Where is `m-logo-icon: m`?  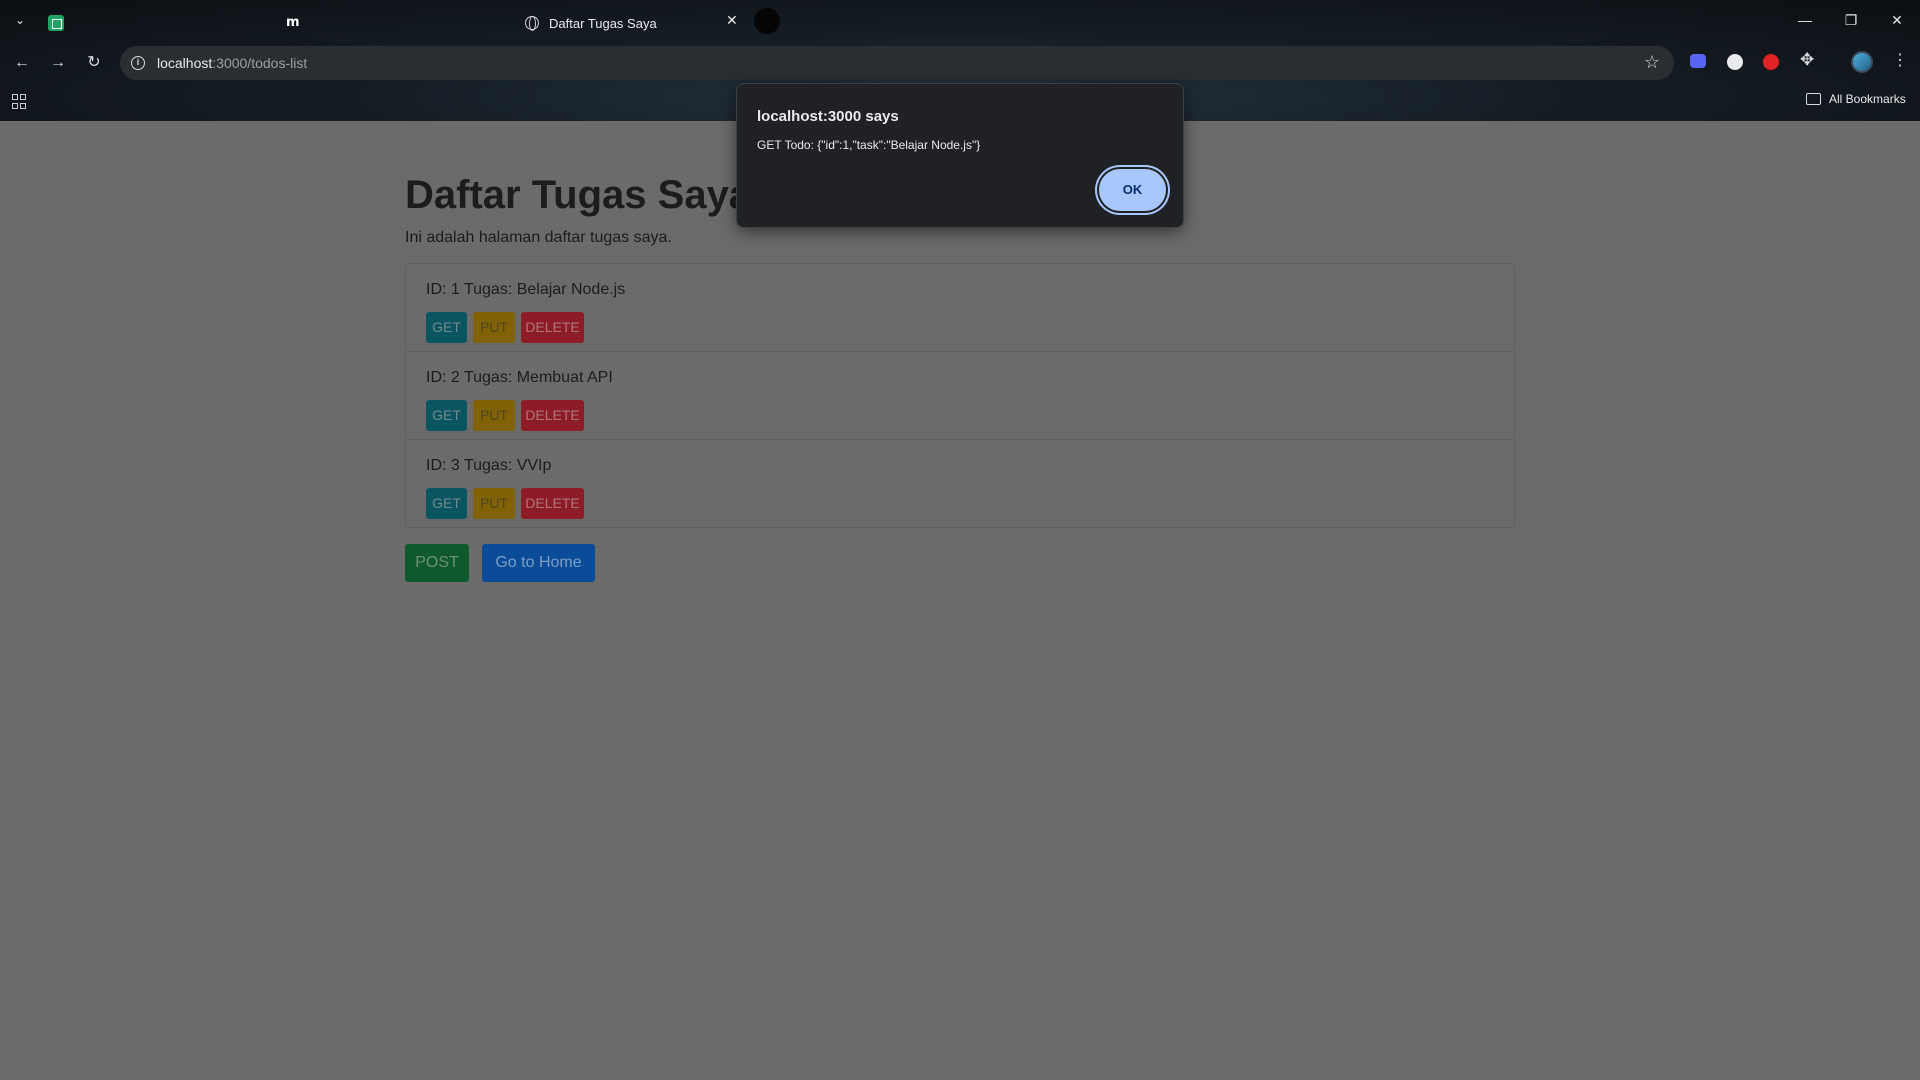
m-logo-icon: m is located at coordinates (293, 22).